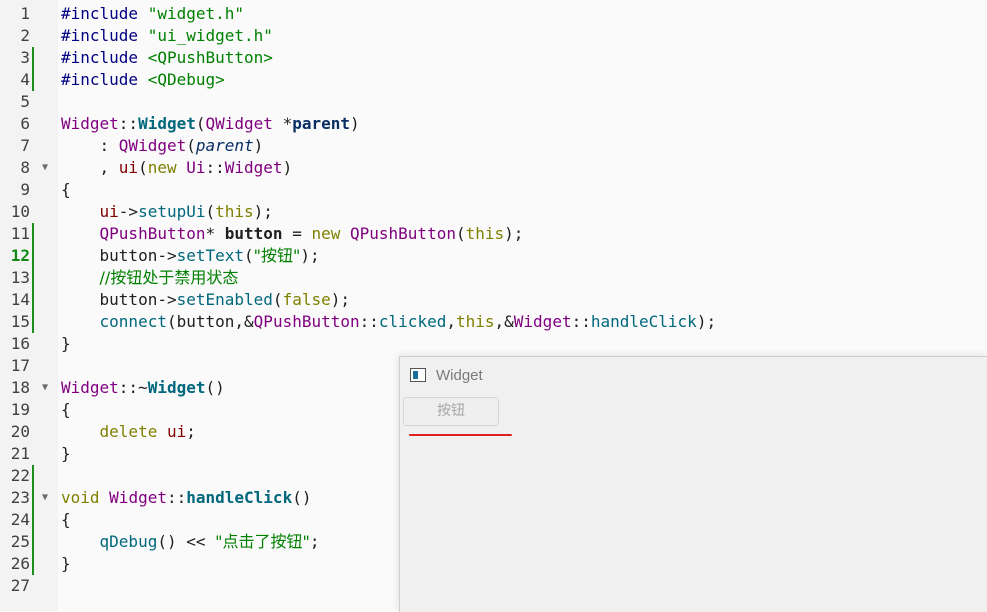  Describe the element at coordinates (287, 167) in the screenshot. I see `code-token: )` at that location.